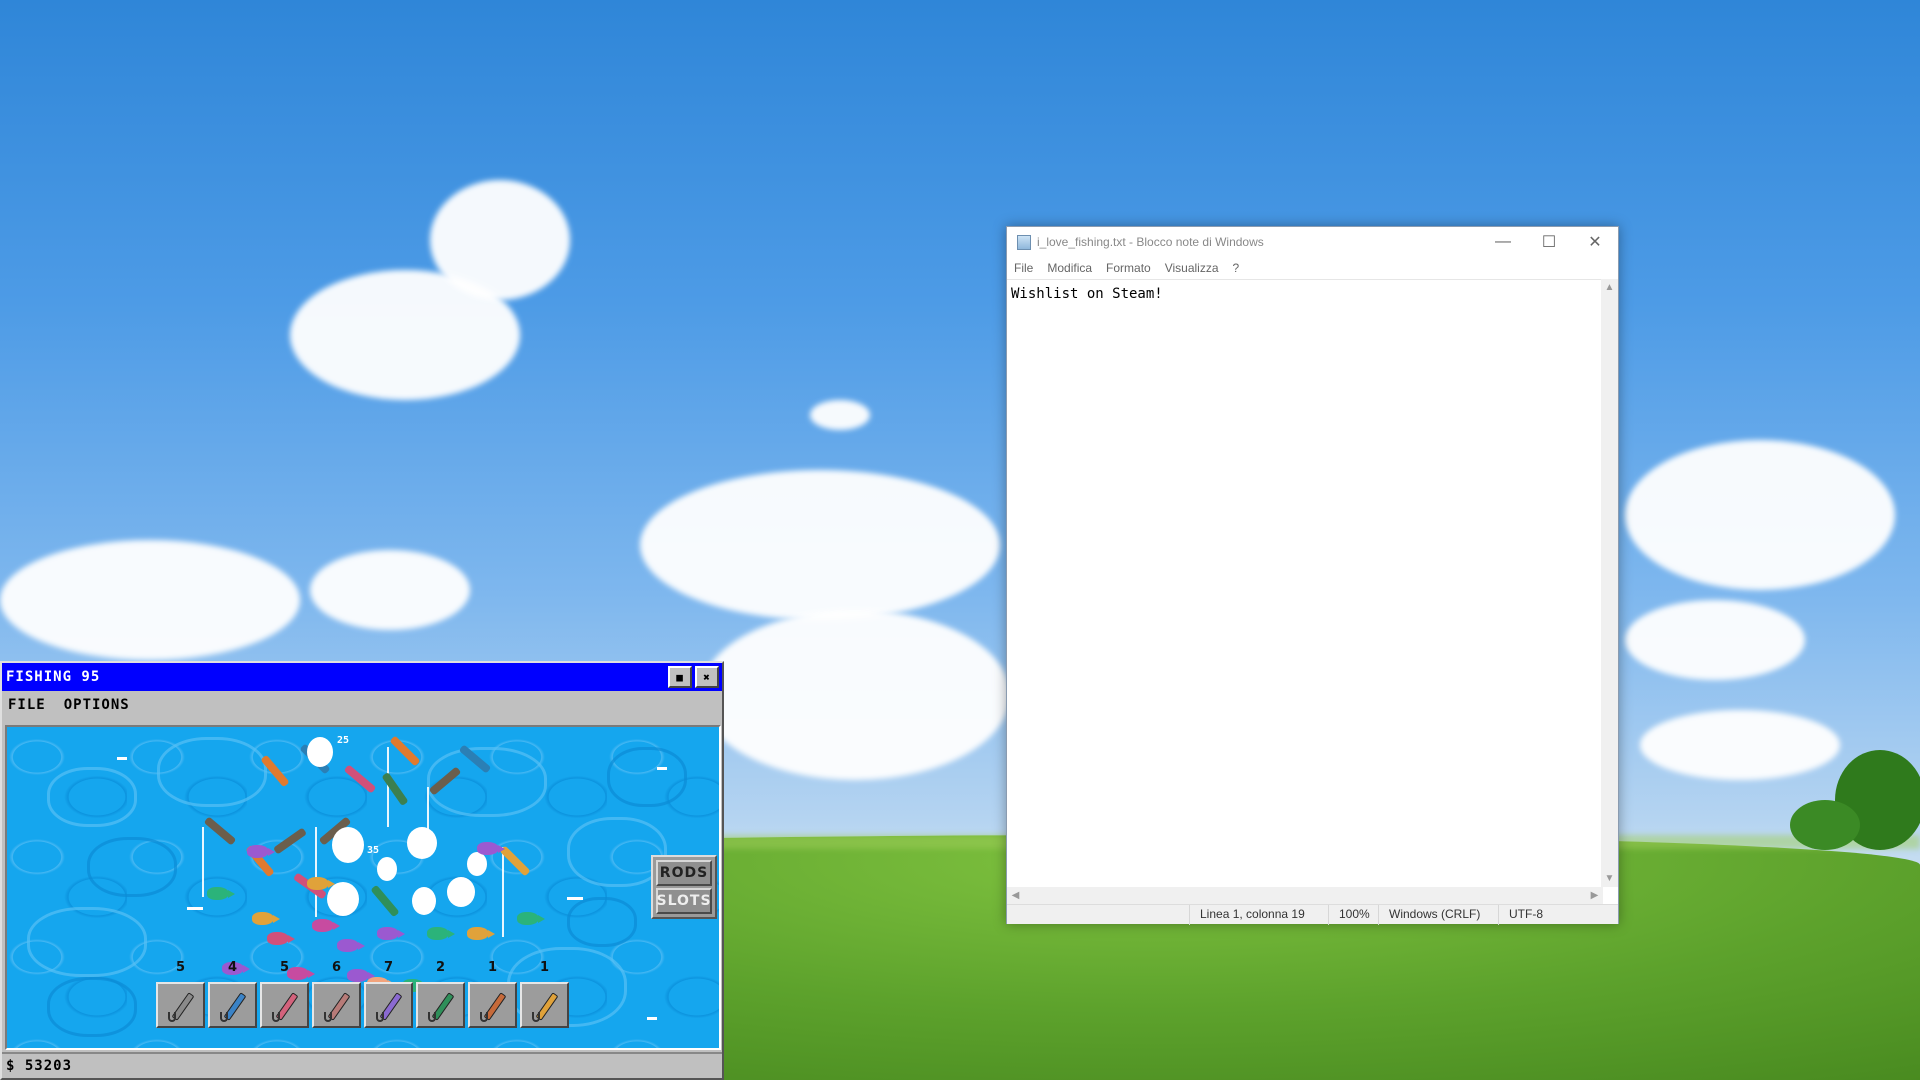 The width and height of the screenshot is (1920, 1080). What do you see at coordinates (1305, 294) in the screenshot?
I see `notepad-content: Wishlist on Steam!` at bounding box center [1305, 294].